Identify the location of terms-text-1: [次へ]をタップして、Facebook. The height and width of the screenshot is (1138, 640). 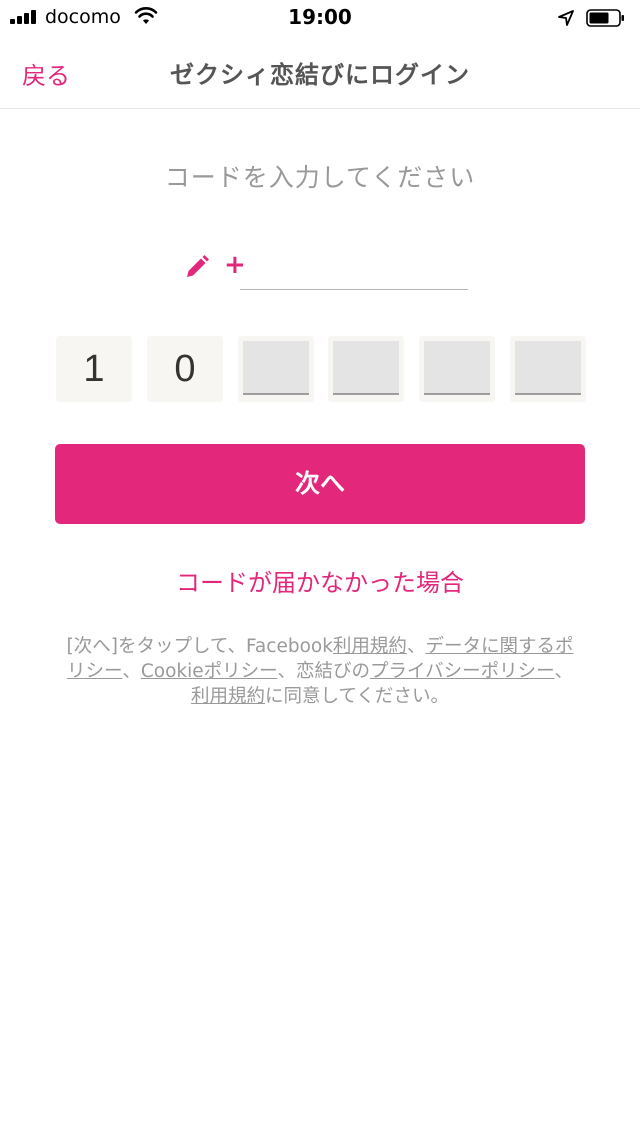
(199, 646).